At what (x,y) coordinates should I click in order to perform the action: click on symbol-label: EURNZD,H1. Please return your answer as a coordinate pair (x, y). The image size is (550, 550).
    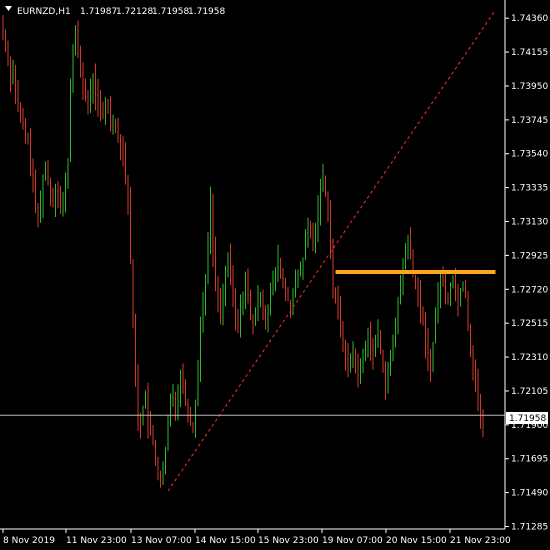
    Looking at the image, I should click on (44, 12).